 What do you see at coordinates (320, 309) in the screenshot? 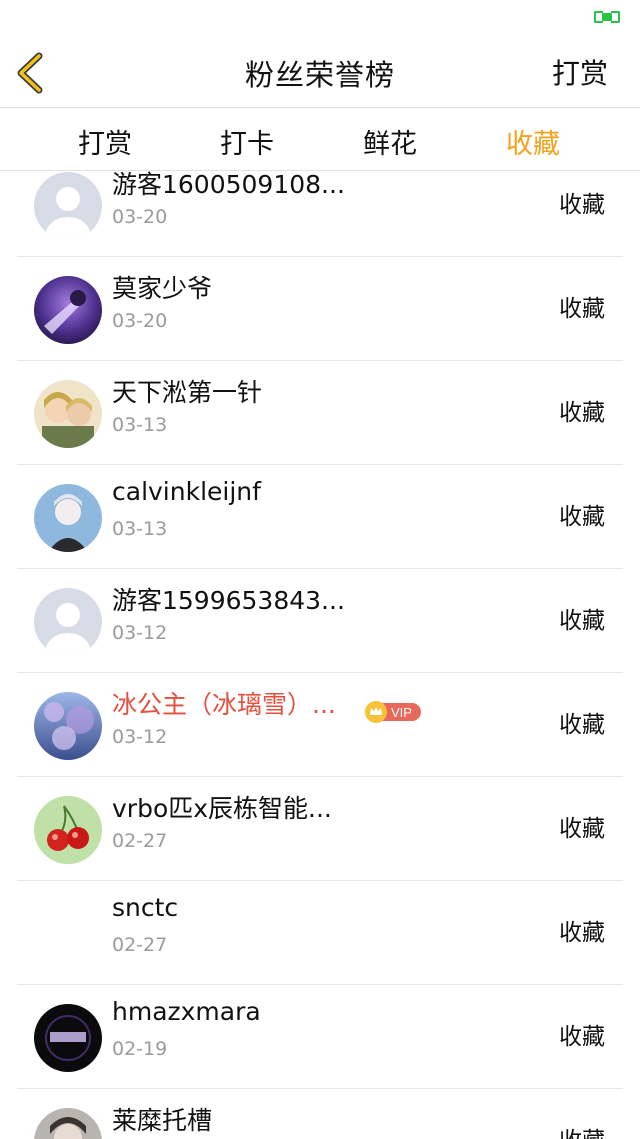
I see `list-item: 莫家少爷 03-20 收藏` at bounding box center [320, 309].